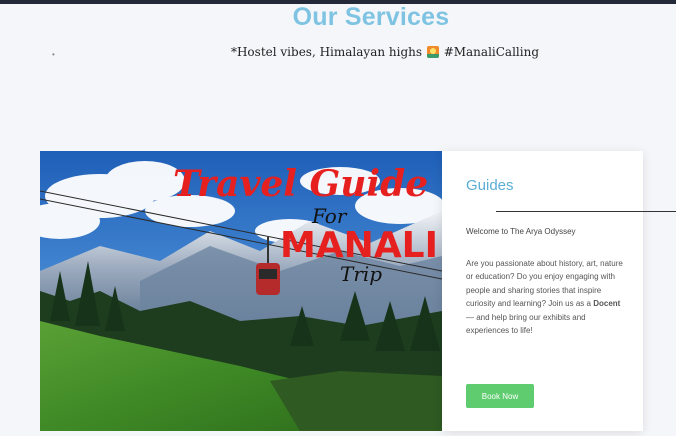  Describe the element at coordinates (491, 52) in the screenshot. I see `tagline-hashtag: #ManaliCalling` at that location.